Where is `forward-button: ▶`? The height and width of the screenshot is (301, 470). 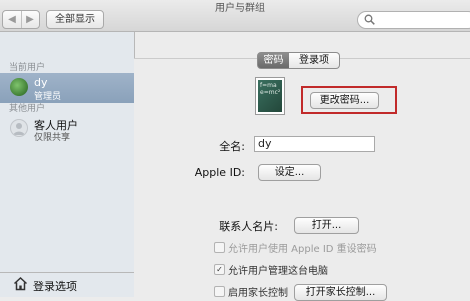 forward-button: ▶ is located at coordinates (30, 19).